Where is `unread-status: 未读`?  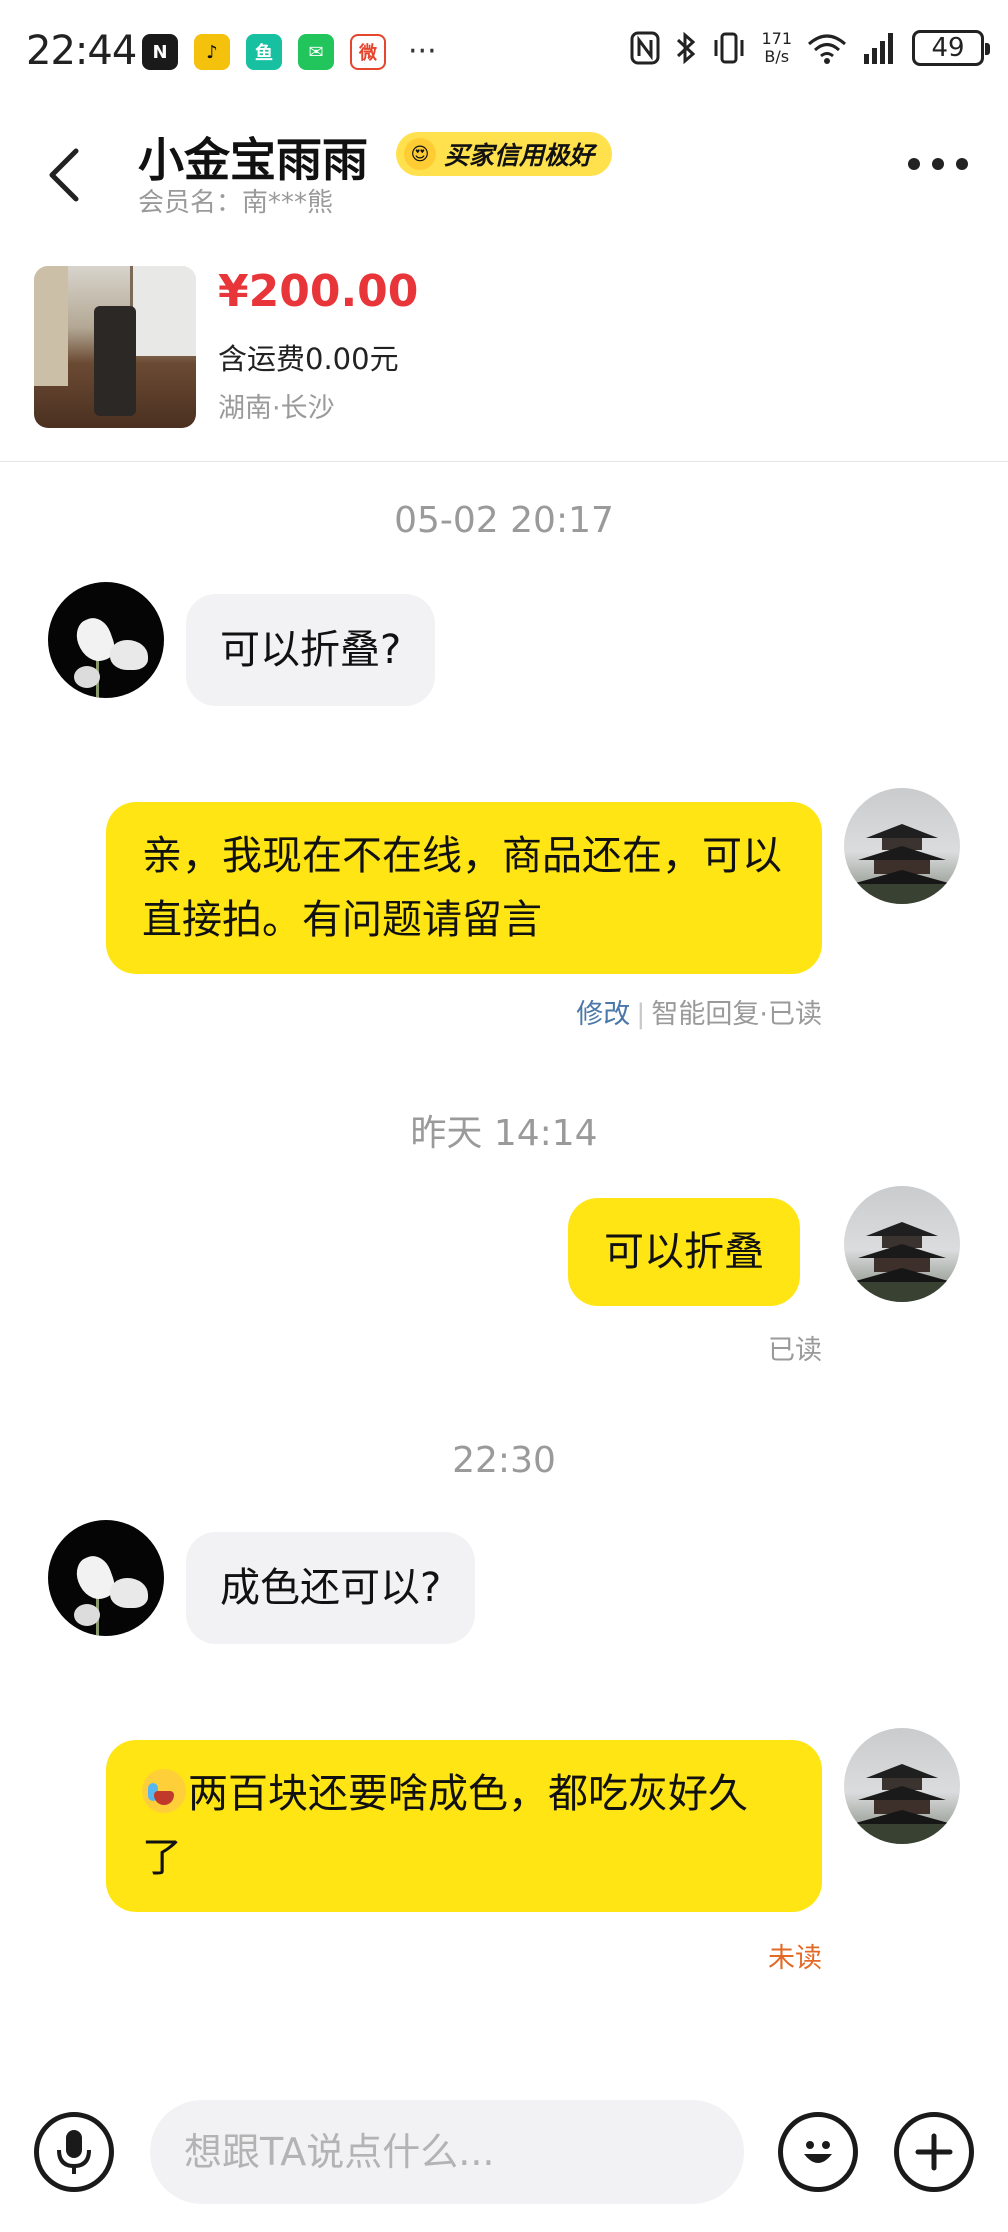 unread-status: 未读 is located at coordinates (795, 1958).